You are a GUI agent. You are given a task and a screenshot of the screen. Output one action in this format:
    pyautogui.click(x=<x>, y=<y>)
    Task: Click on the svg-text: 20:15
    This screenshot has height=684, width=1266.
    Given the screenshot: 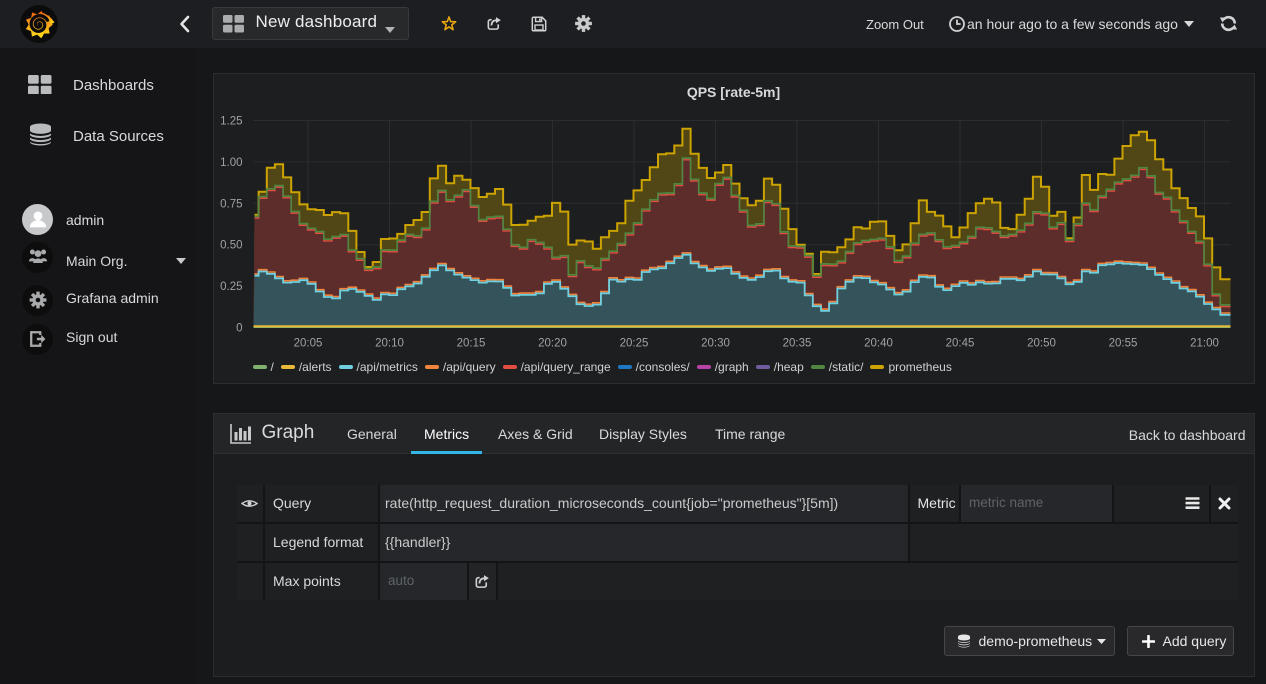 What is the action you would take?
    pyautogui.click(x=470, y=343)
    